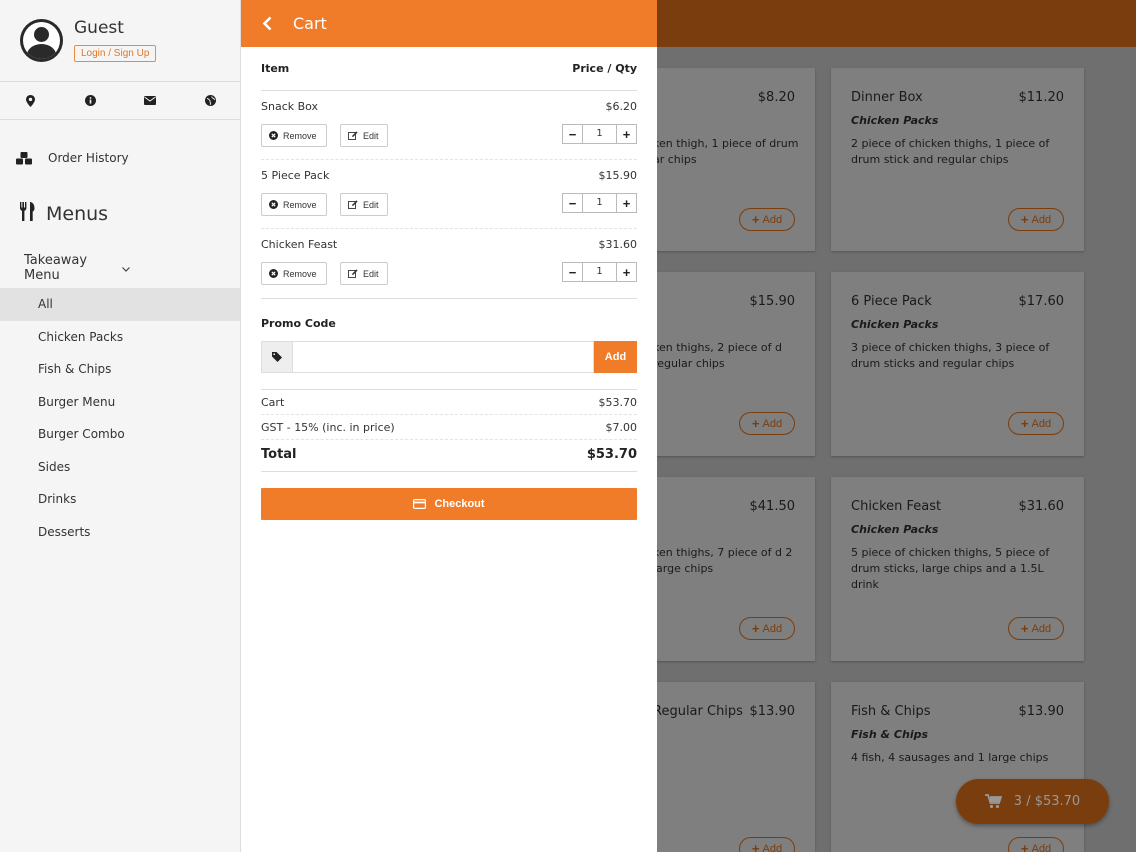 The height and width of the screenshot is (852, 1136). What do you see at coordinates (120, 532) in the screenshot?
I see `category-item-desserts: Desserts` at bounding box center [120, 532].